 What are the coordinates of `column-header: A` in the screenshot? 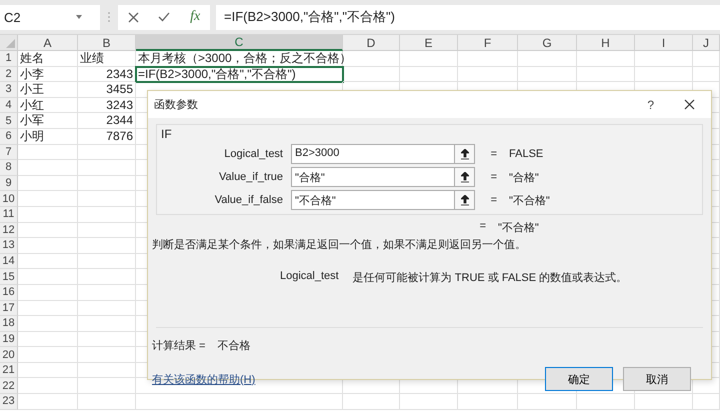 It's located at (48, 43).